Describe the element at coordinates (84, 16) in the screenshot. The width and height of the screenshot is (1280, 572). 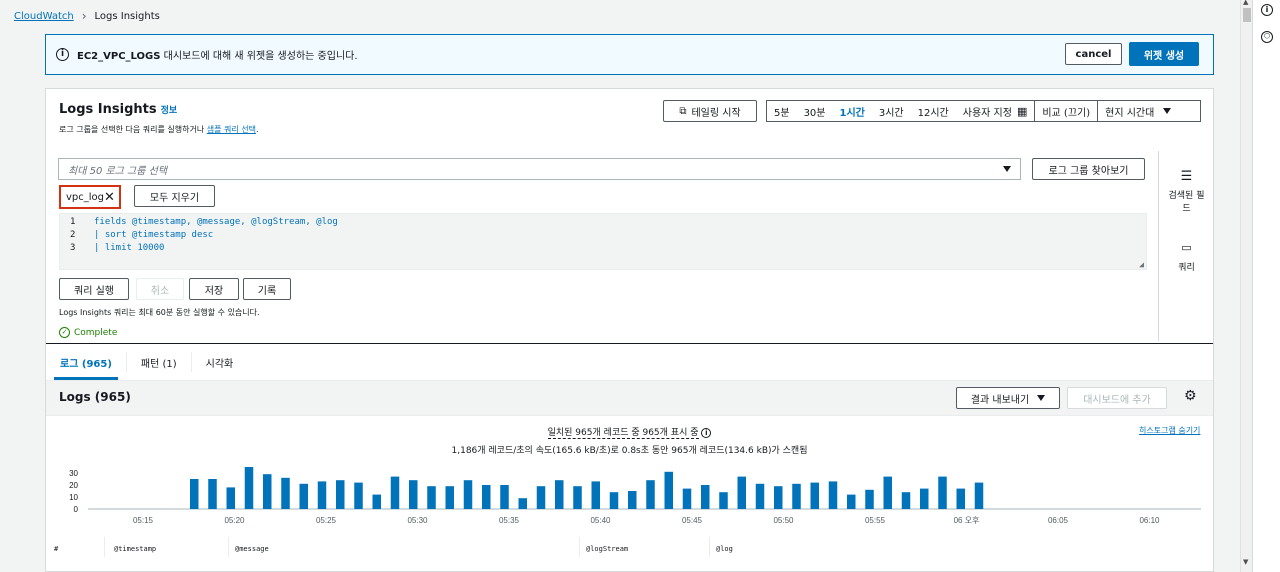
I see `chevron-right-icon: ›` at that location.